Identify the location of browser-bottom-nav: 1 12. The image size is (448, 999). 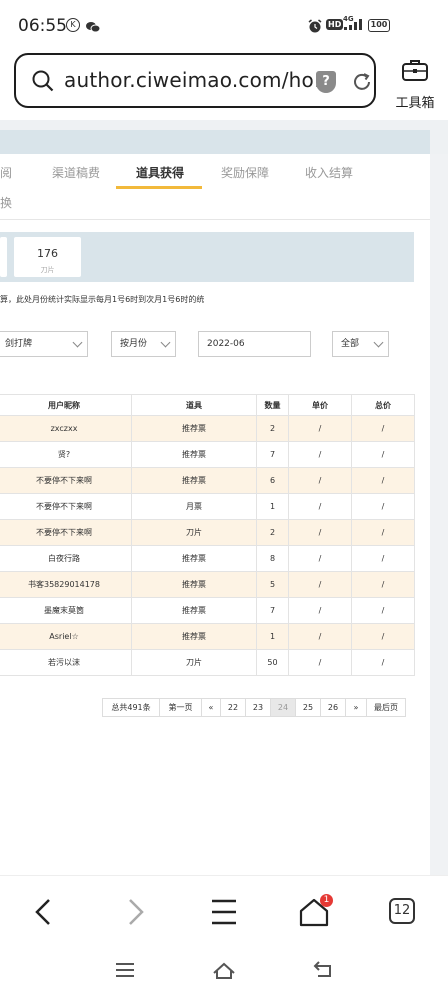
(224, 910).